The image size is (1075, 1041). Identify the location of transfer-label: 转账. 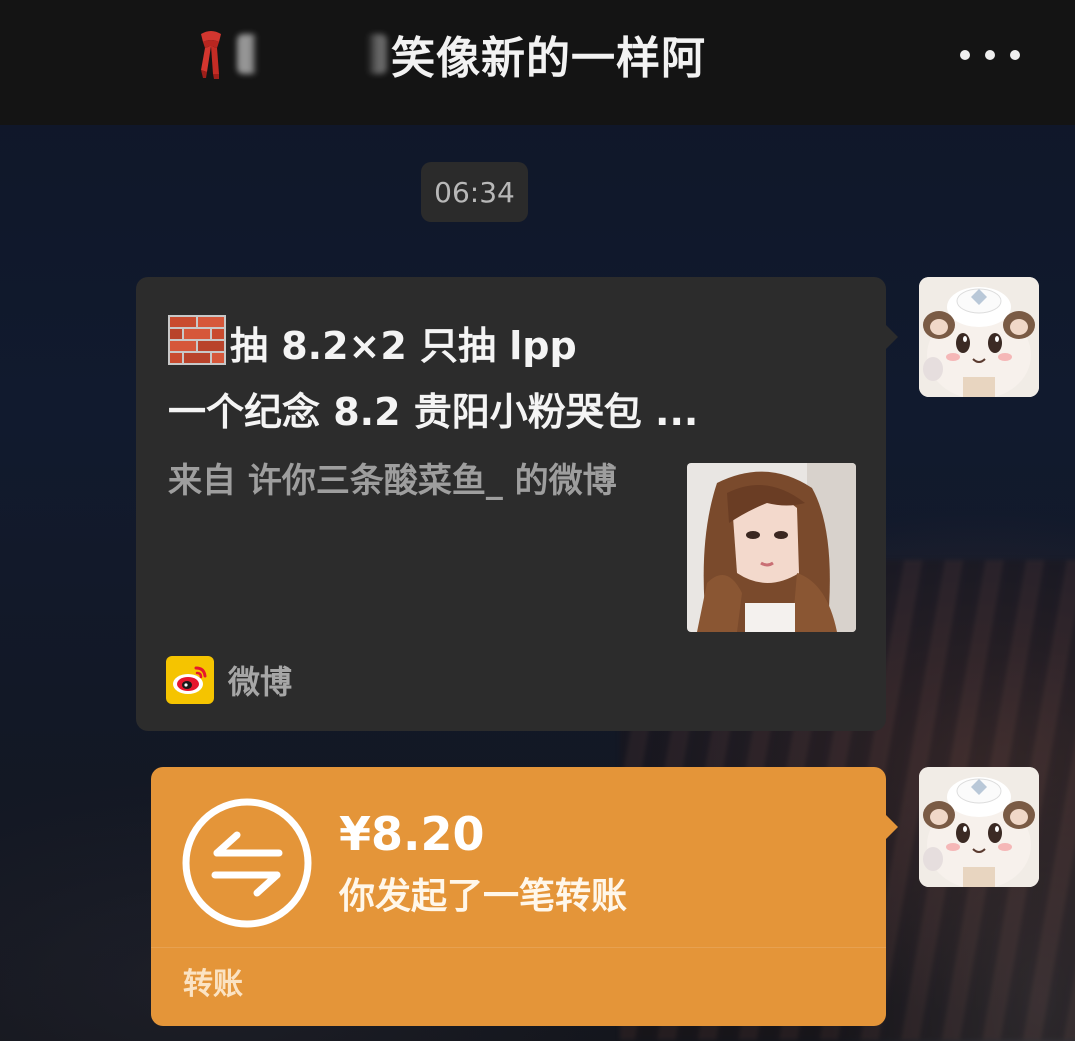
(213, 984).